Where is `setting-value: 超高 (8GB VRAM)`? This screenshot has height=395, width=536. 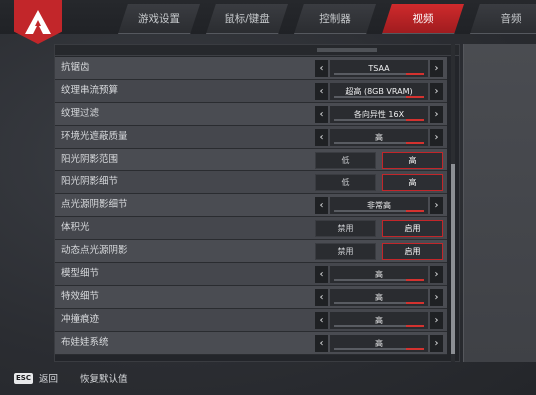
setting-value: 超高 (8GB VRAM) is located at coordinates (379, 91).